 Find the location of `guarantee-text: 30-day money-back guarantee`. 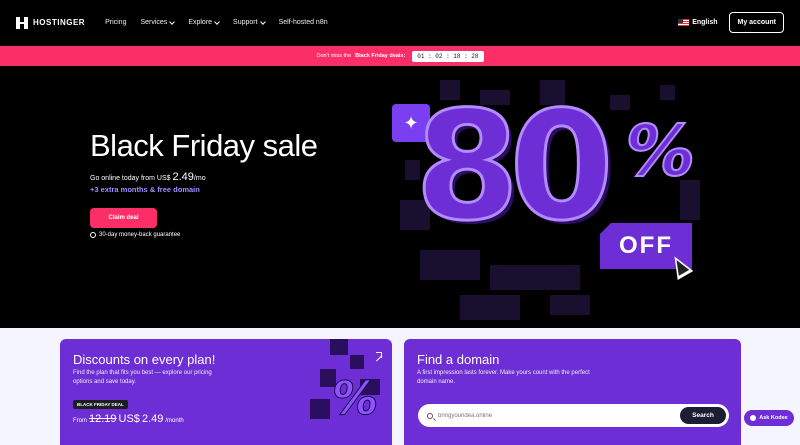

guarantee-text: 30-day money-back guarantee is located at coordinates (140, 235).